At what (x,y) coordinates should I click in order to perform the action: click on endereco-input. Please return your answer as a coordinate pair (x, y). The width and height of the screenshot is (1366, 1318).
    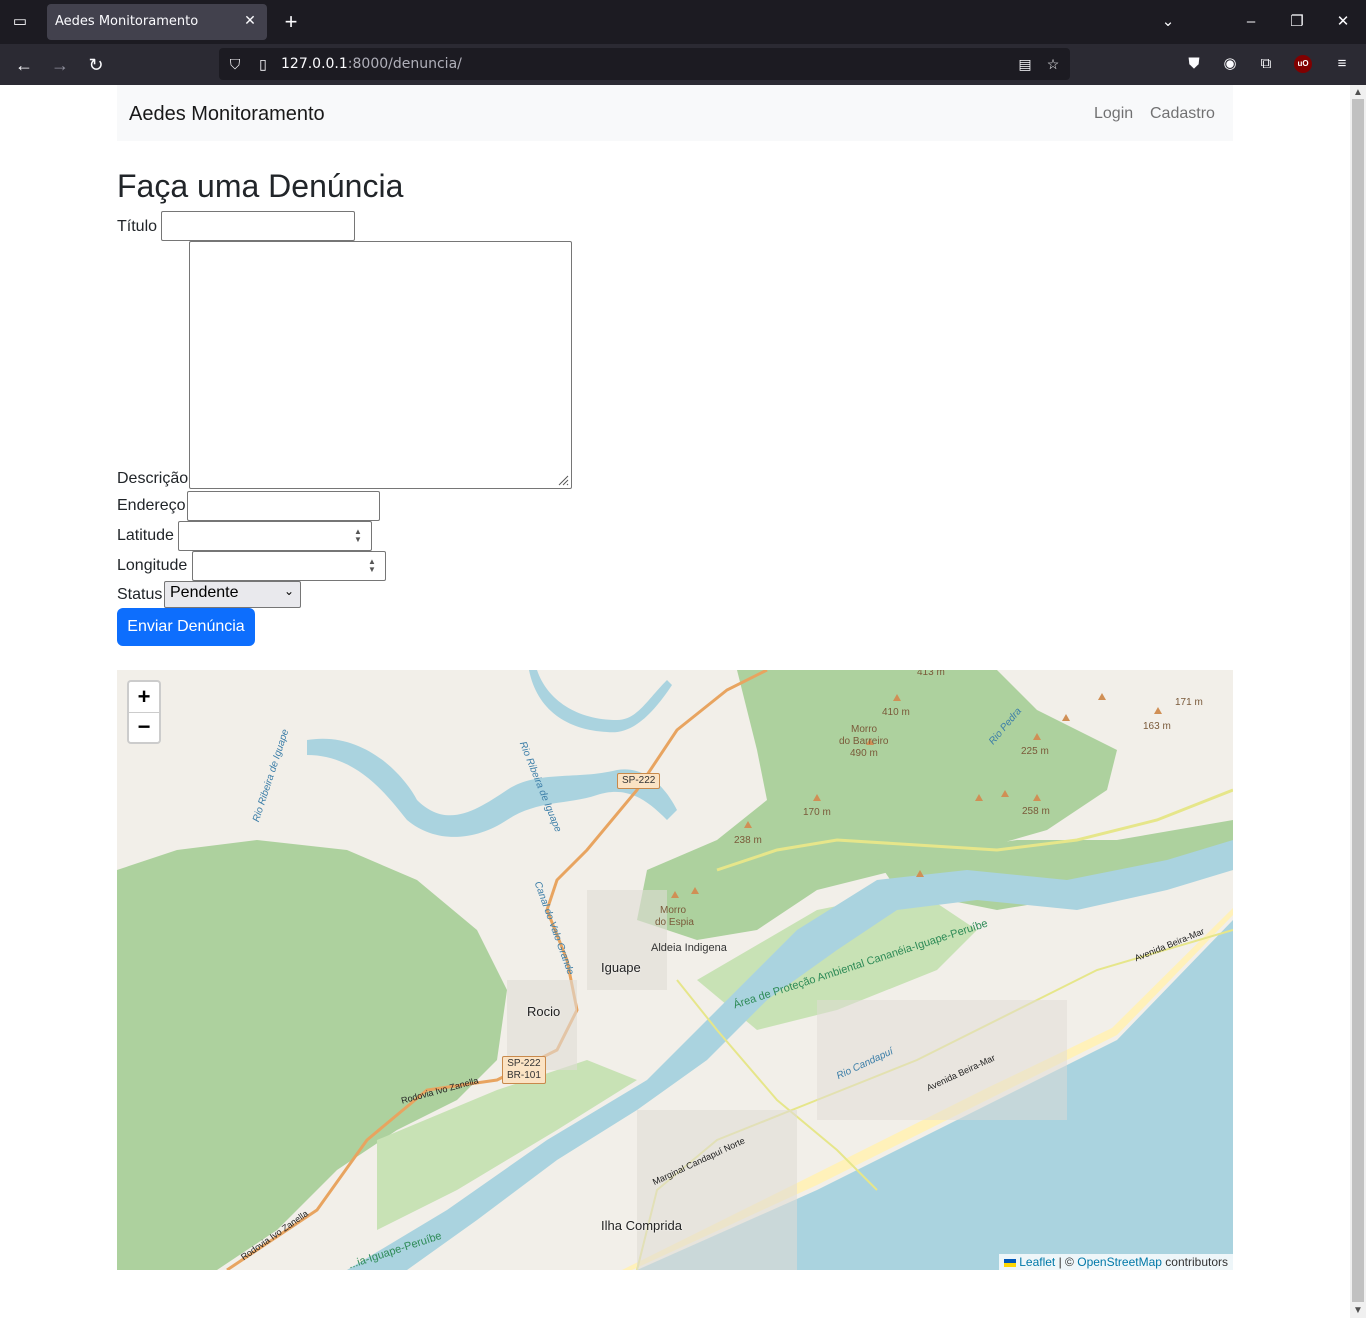
    Looking at the image, I should click on (283, 506).